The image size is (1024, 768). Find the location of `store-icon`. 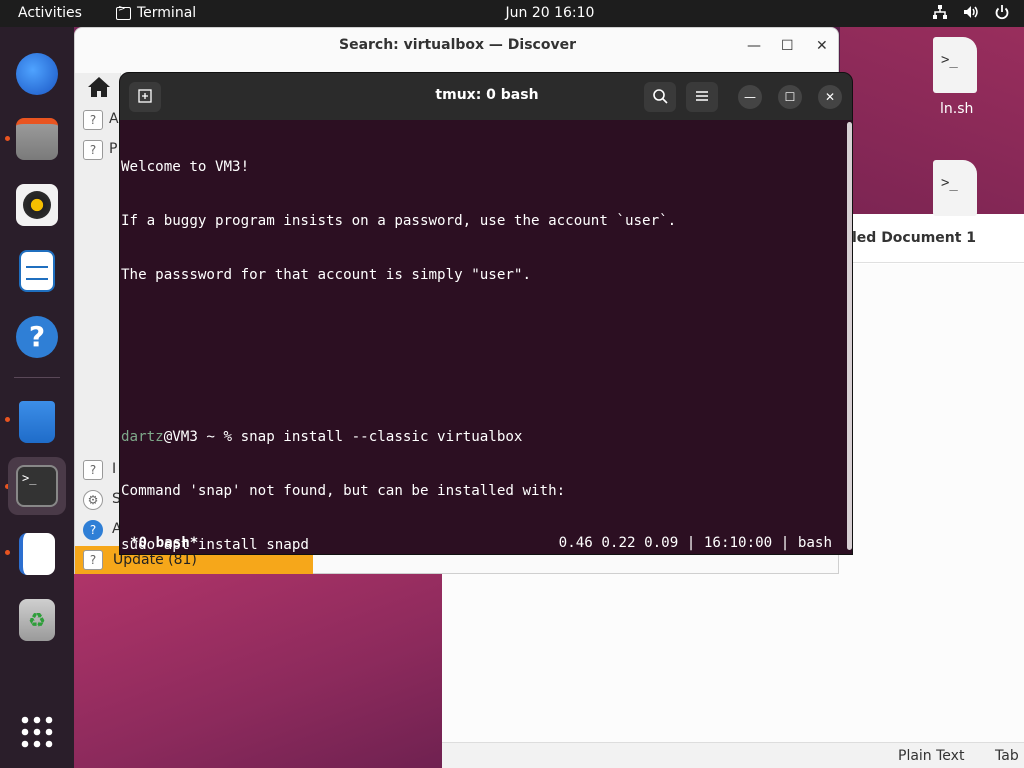

store-icon is located at coordinates (37, 422).